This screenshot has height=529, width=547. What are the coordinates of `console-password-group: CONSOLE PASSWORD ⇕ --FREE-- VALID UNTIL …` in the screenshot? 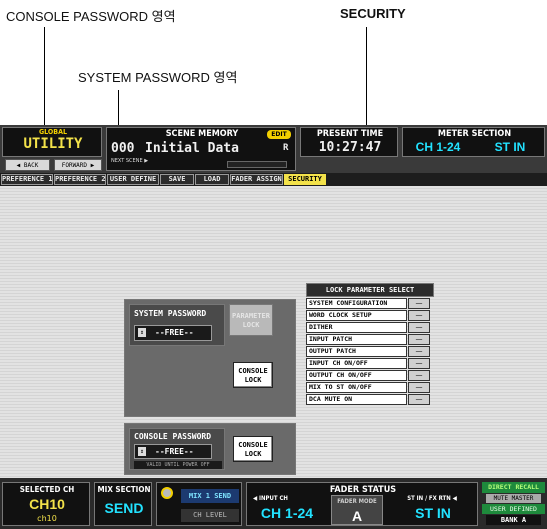 It's located at (210, 449).